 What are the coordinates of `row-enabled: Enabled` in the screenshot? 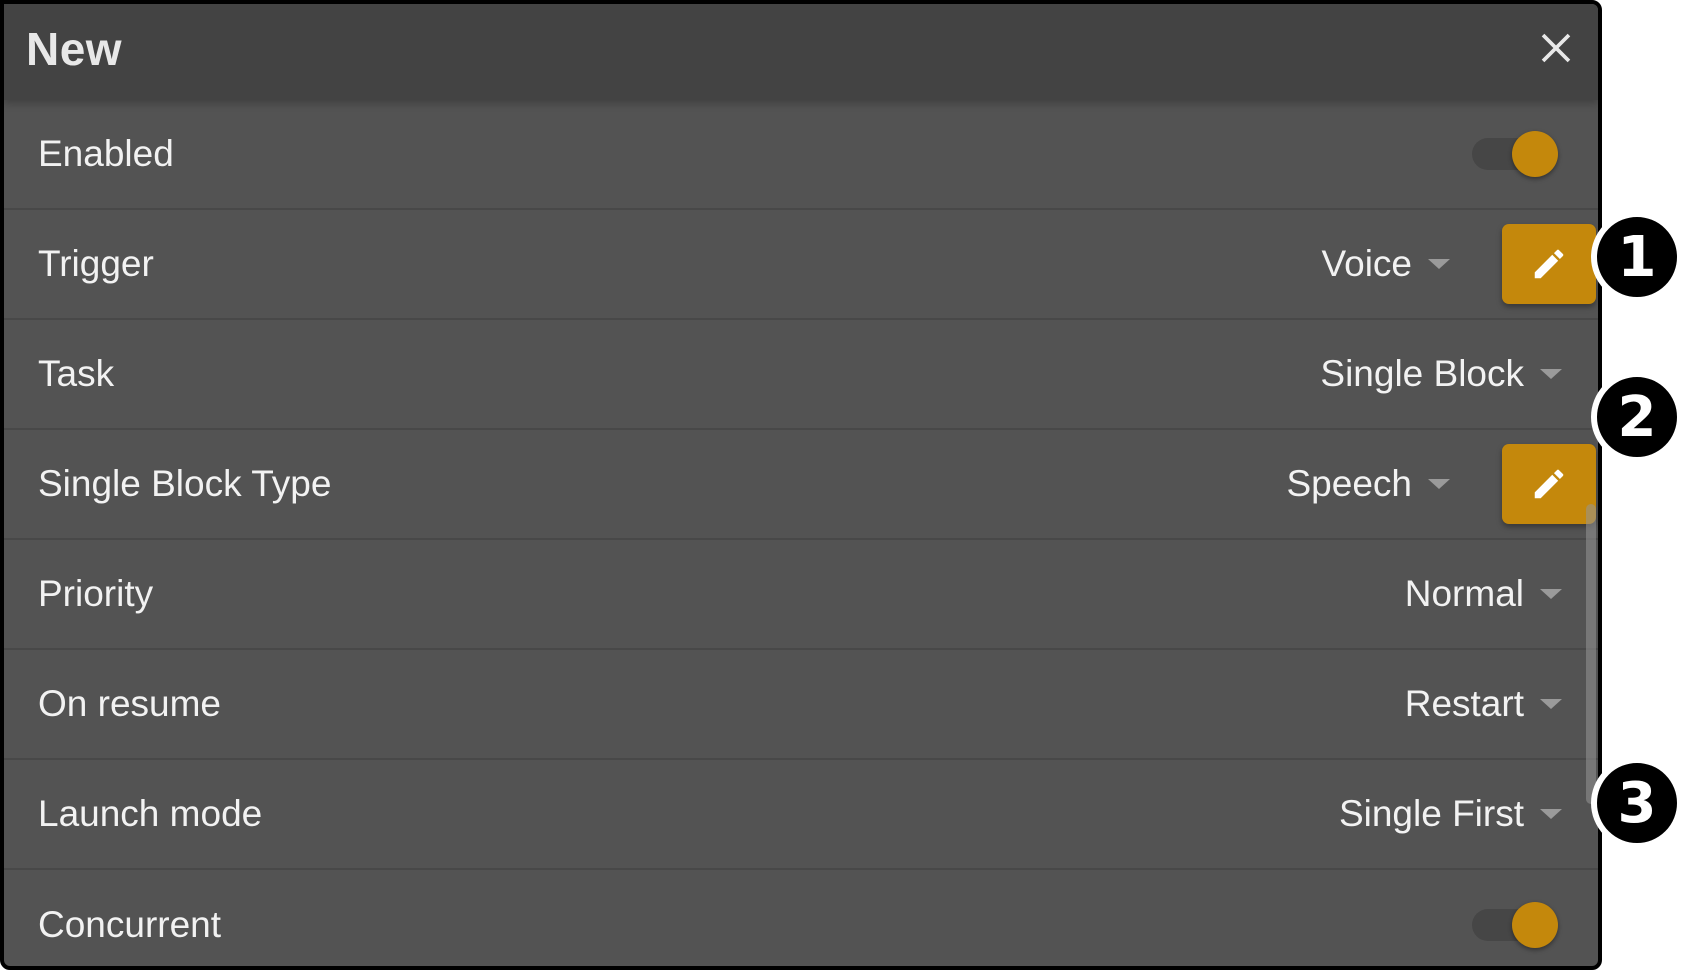 It's located at (801, 155).